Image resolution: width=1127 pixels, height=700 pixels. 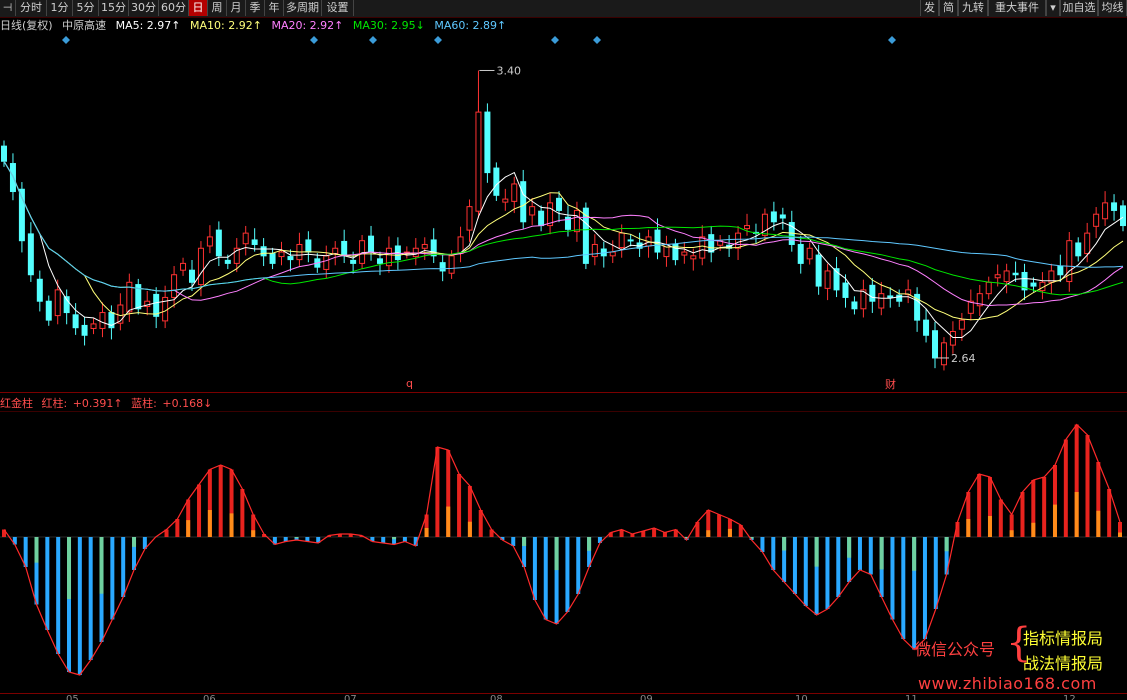 What do you see at coordinates (350, 697) in the screenshot?
I see `date-tick-label: 07` at bounding box center [350, 697].